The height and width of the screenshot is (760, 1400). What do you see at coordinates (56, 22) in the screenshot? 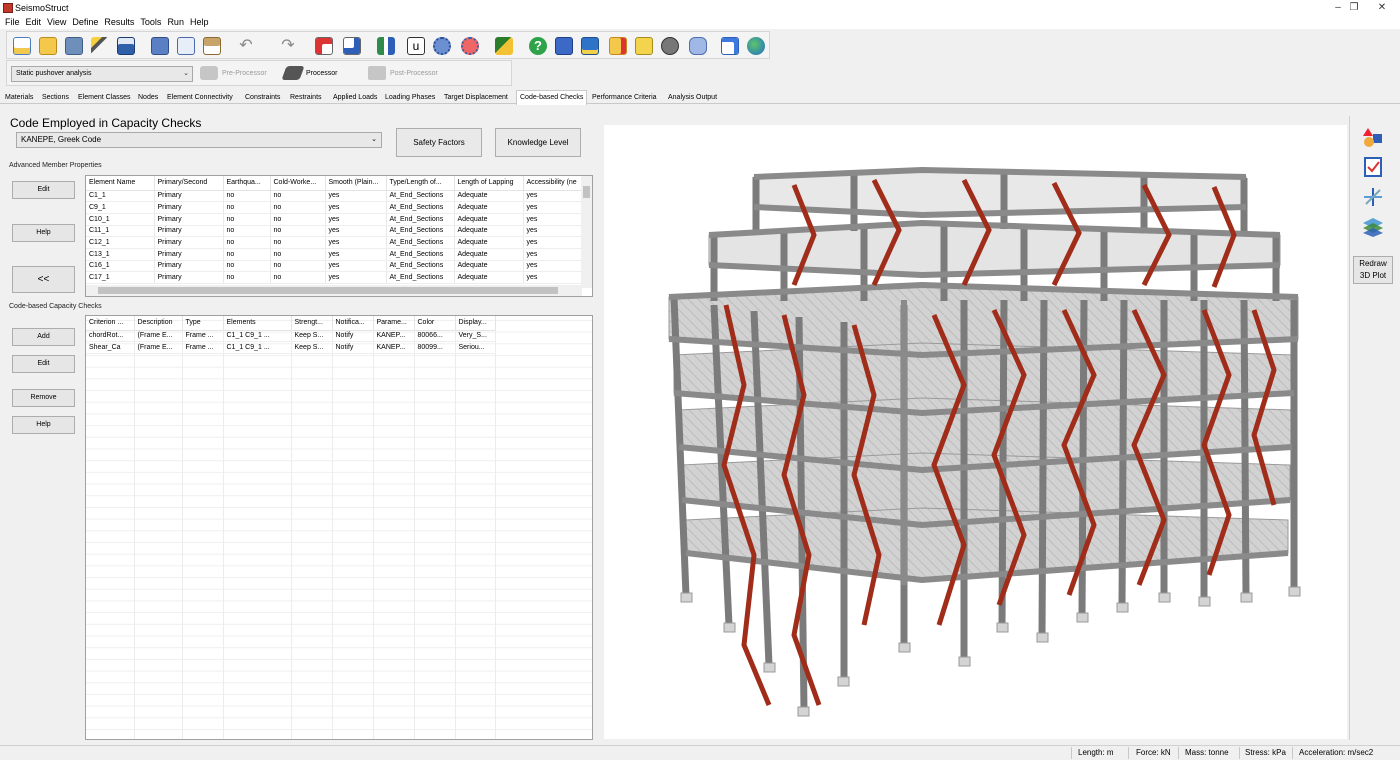
I see `menu-view: View` at bounding box center [56, 22].